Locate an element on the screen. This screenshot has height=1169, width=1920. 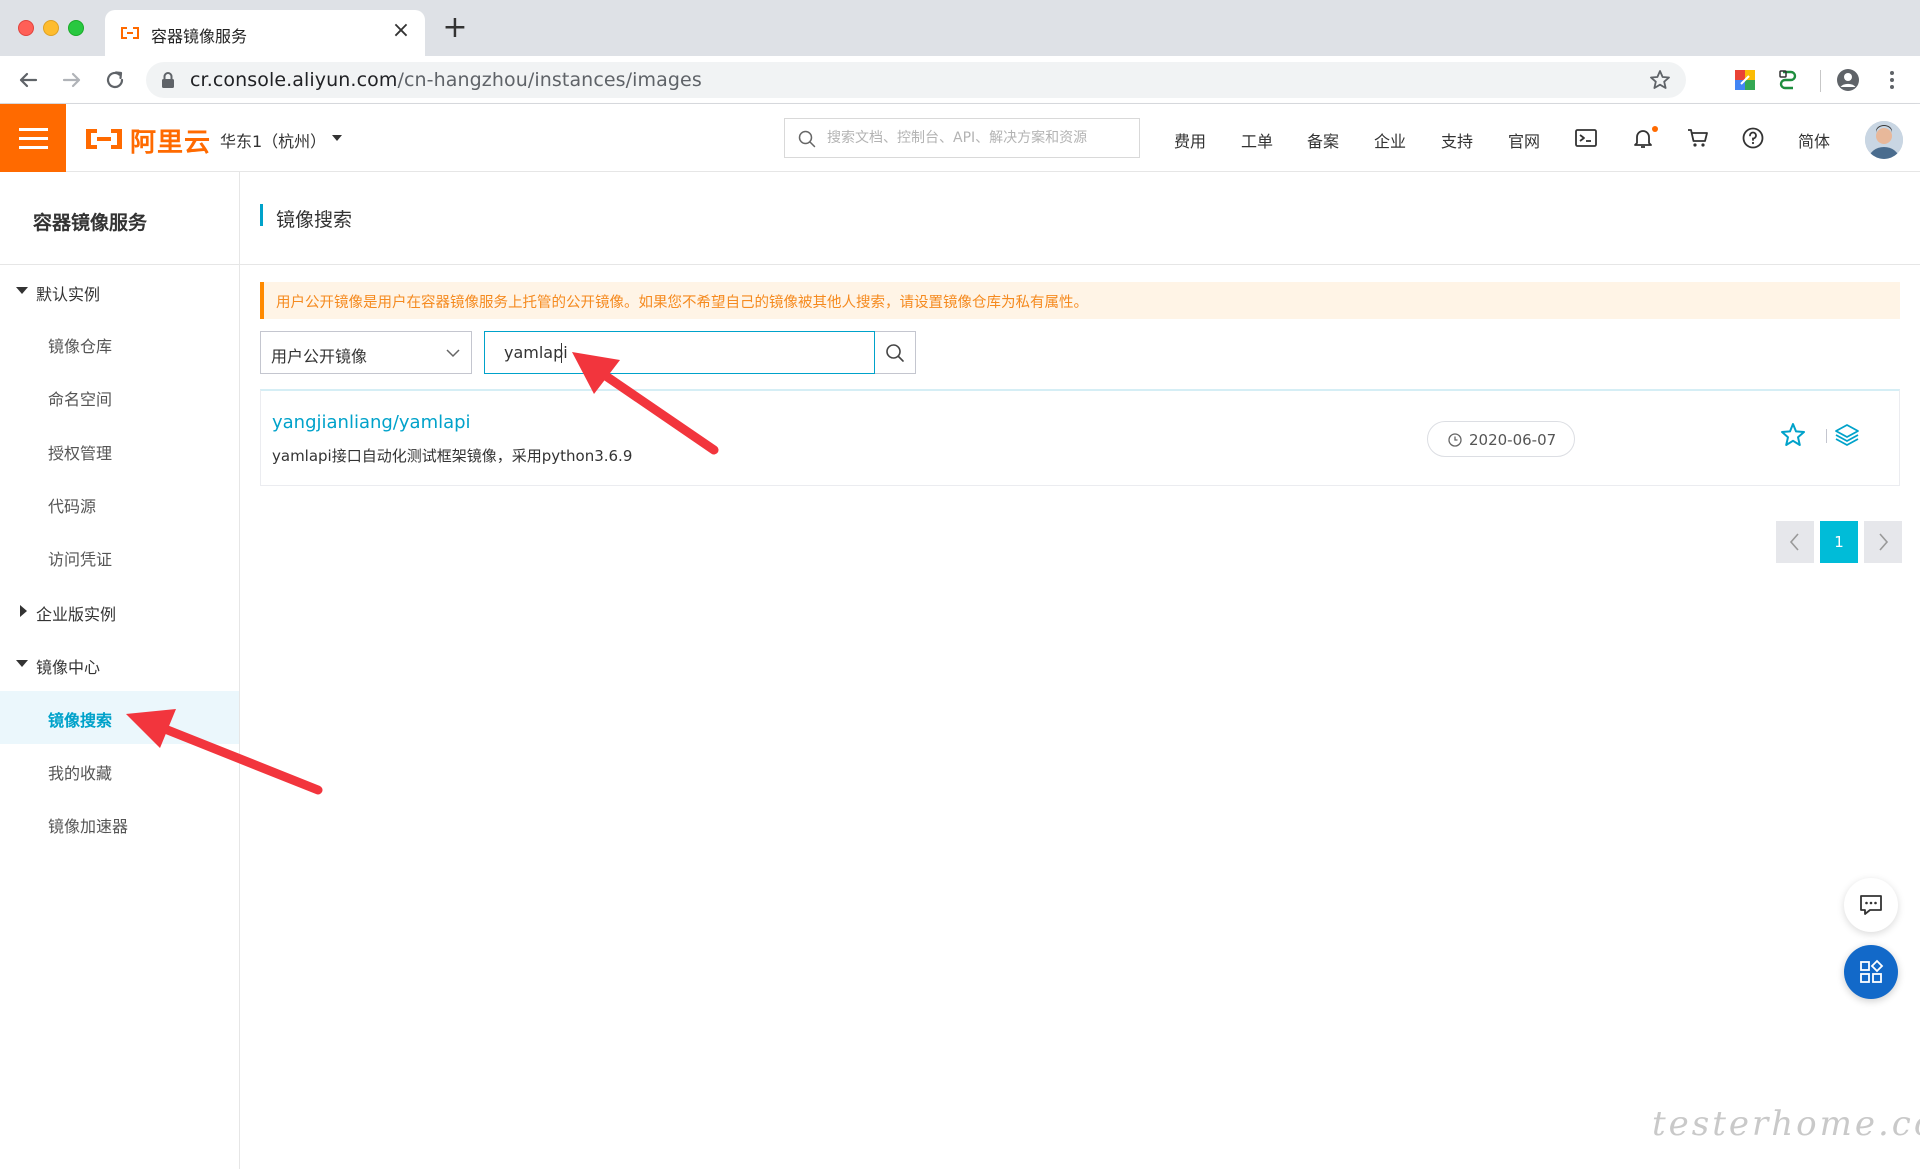
sidebar-title: 容器镜像服务 is located at coordinates (90, 223).